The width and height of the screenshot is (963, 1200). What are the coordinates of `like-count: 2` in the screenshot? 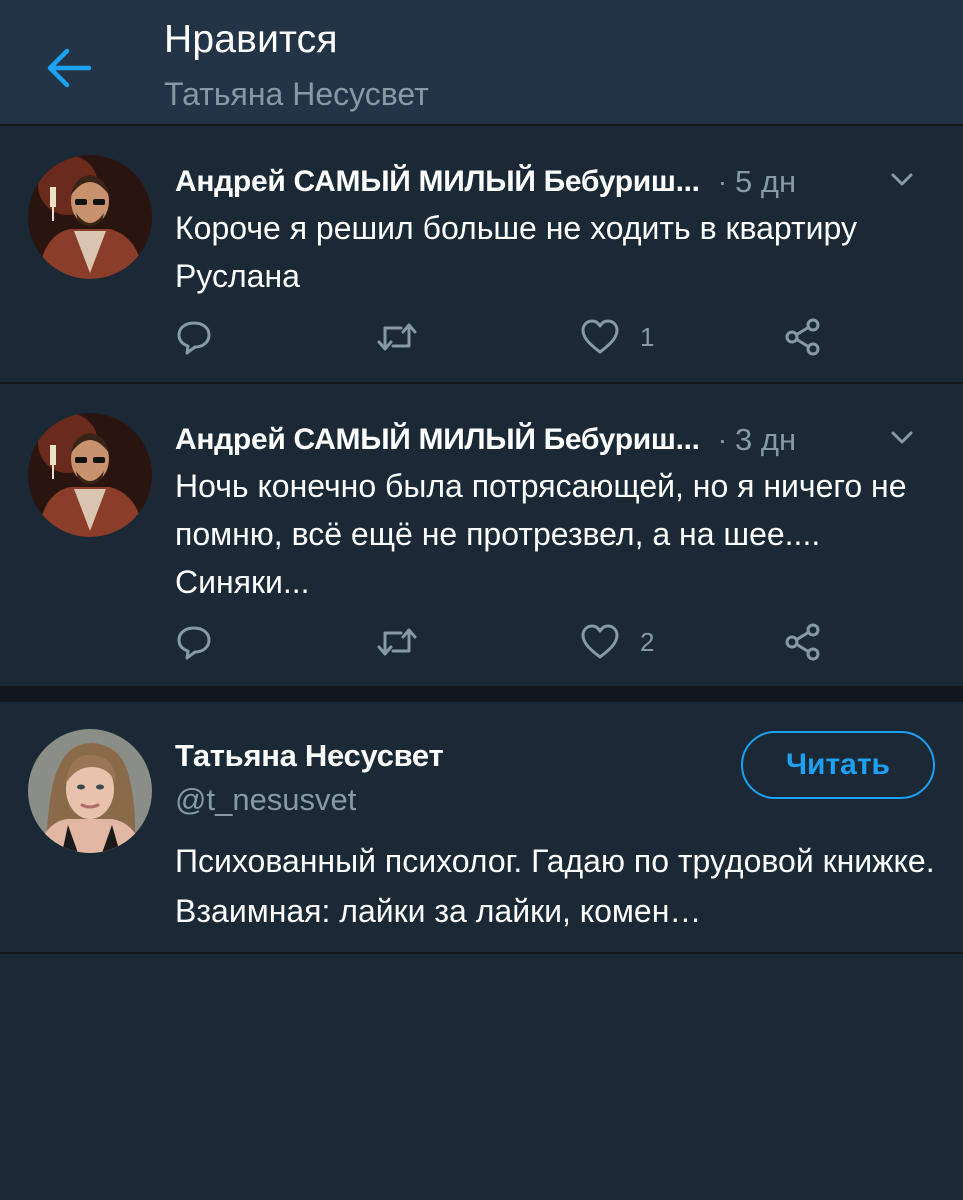 It's located at (647, 641).